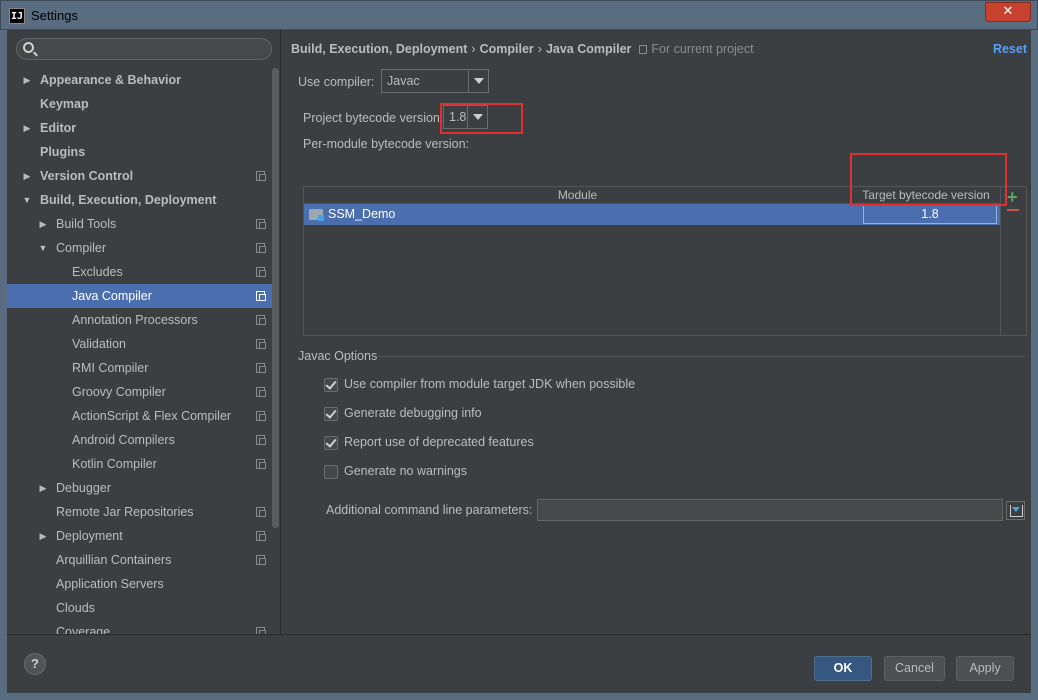 The height and width of the screenshot is (700, 1038). Describe the element at coordinates (140, 176) in the screenshot. I see `sidebar-item-version-control: ▶ Version Control` at that location.